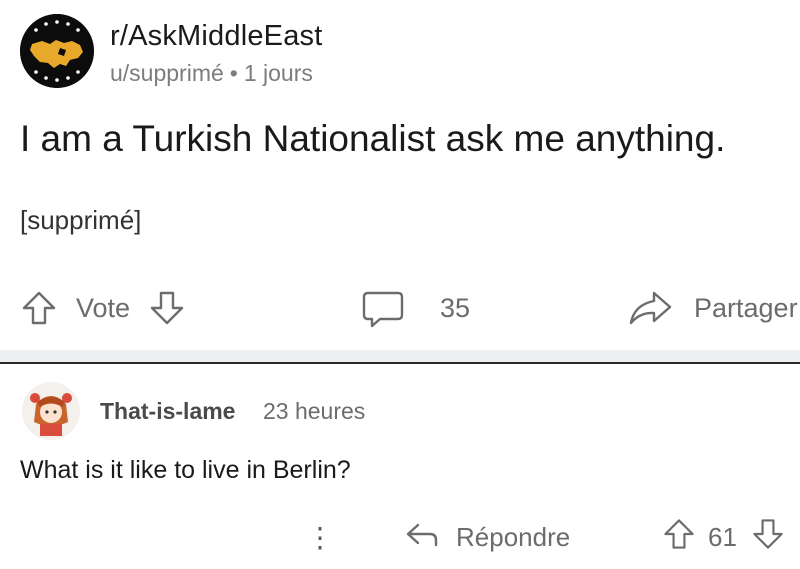 This screenshot has width=800, height=569. Describe the element at coordinates (513, 536) in the screenshot. I see `reply-label: Répondre` at that location.